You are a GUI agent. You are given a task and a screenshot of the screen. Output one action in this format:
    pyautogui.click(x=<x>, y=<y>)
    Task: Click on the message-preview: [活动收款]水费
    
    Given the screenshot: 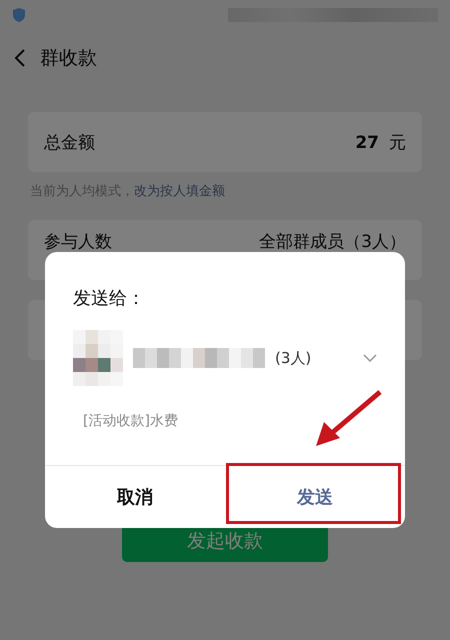 What is the action you would take?
    pyautogui.click(x=131, y=421)
    